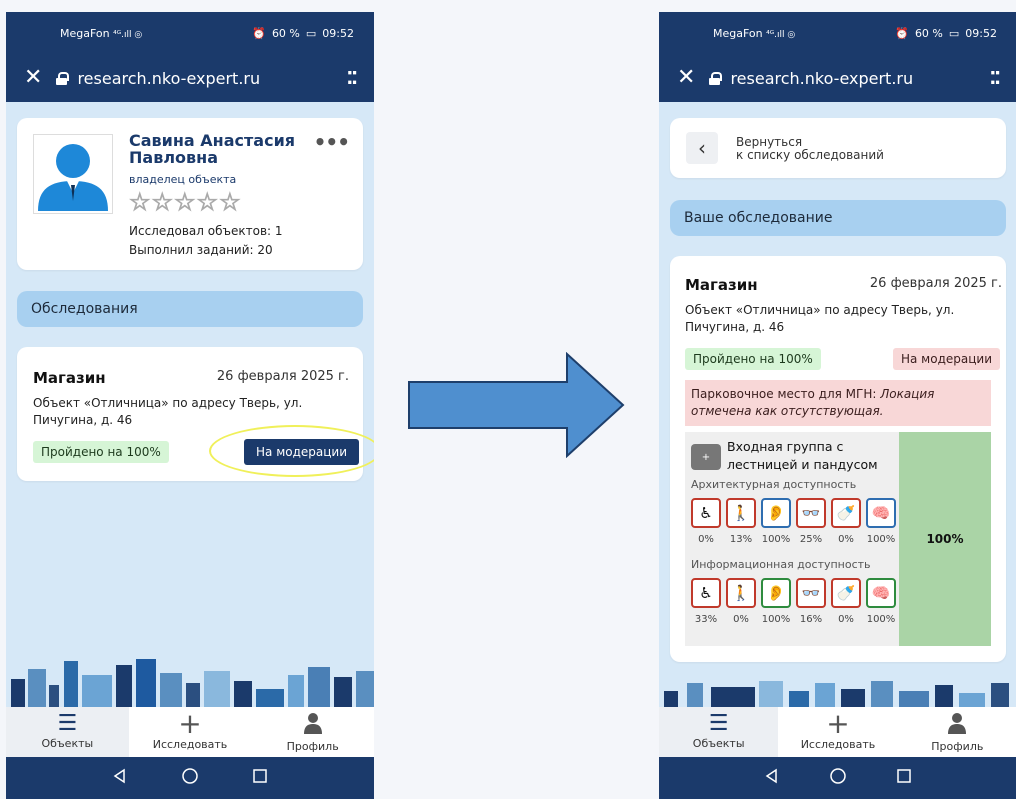 This screenshot has width=1016, height=799. Describe the element at coordinates (802, 455) in the screenshot. I see `group-title: Входная группа с лестницей и пандусом` at that location.